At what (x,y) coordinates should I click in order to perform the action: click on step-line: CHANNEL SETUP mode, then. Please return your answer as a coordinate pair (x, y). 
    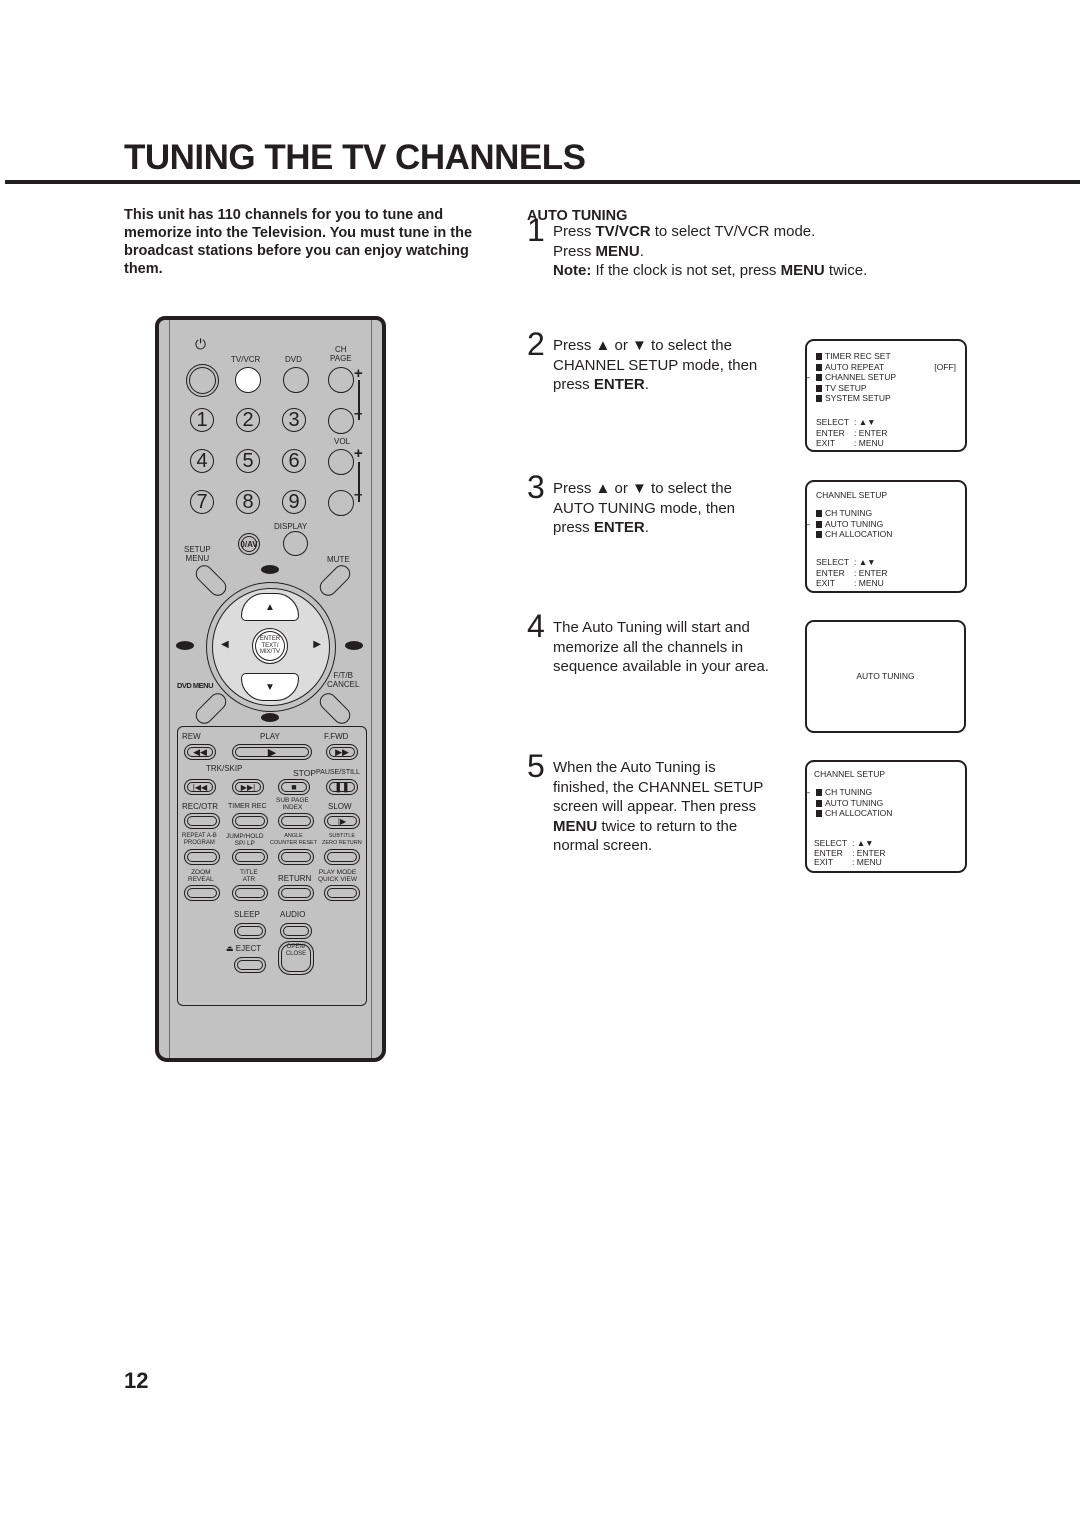
    Looking at the image, I should click on (655, 365).